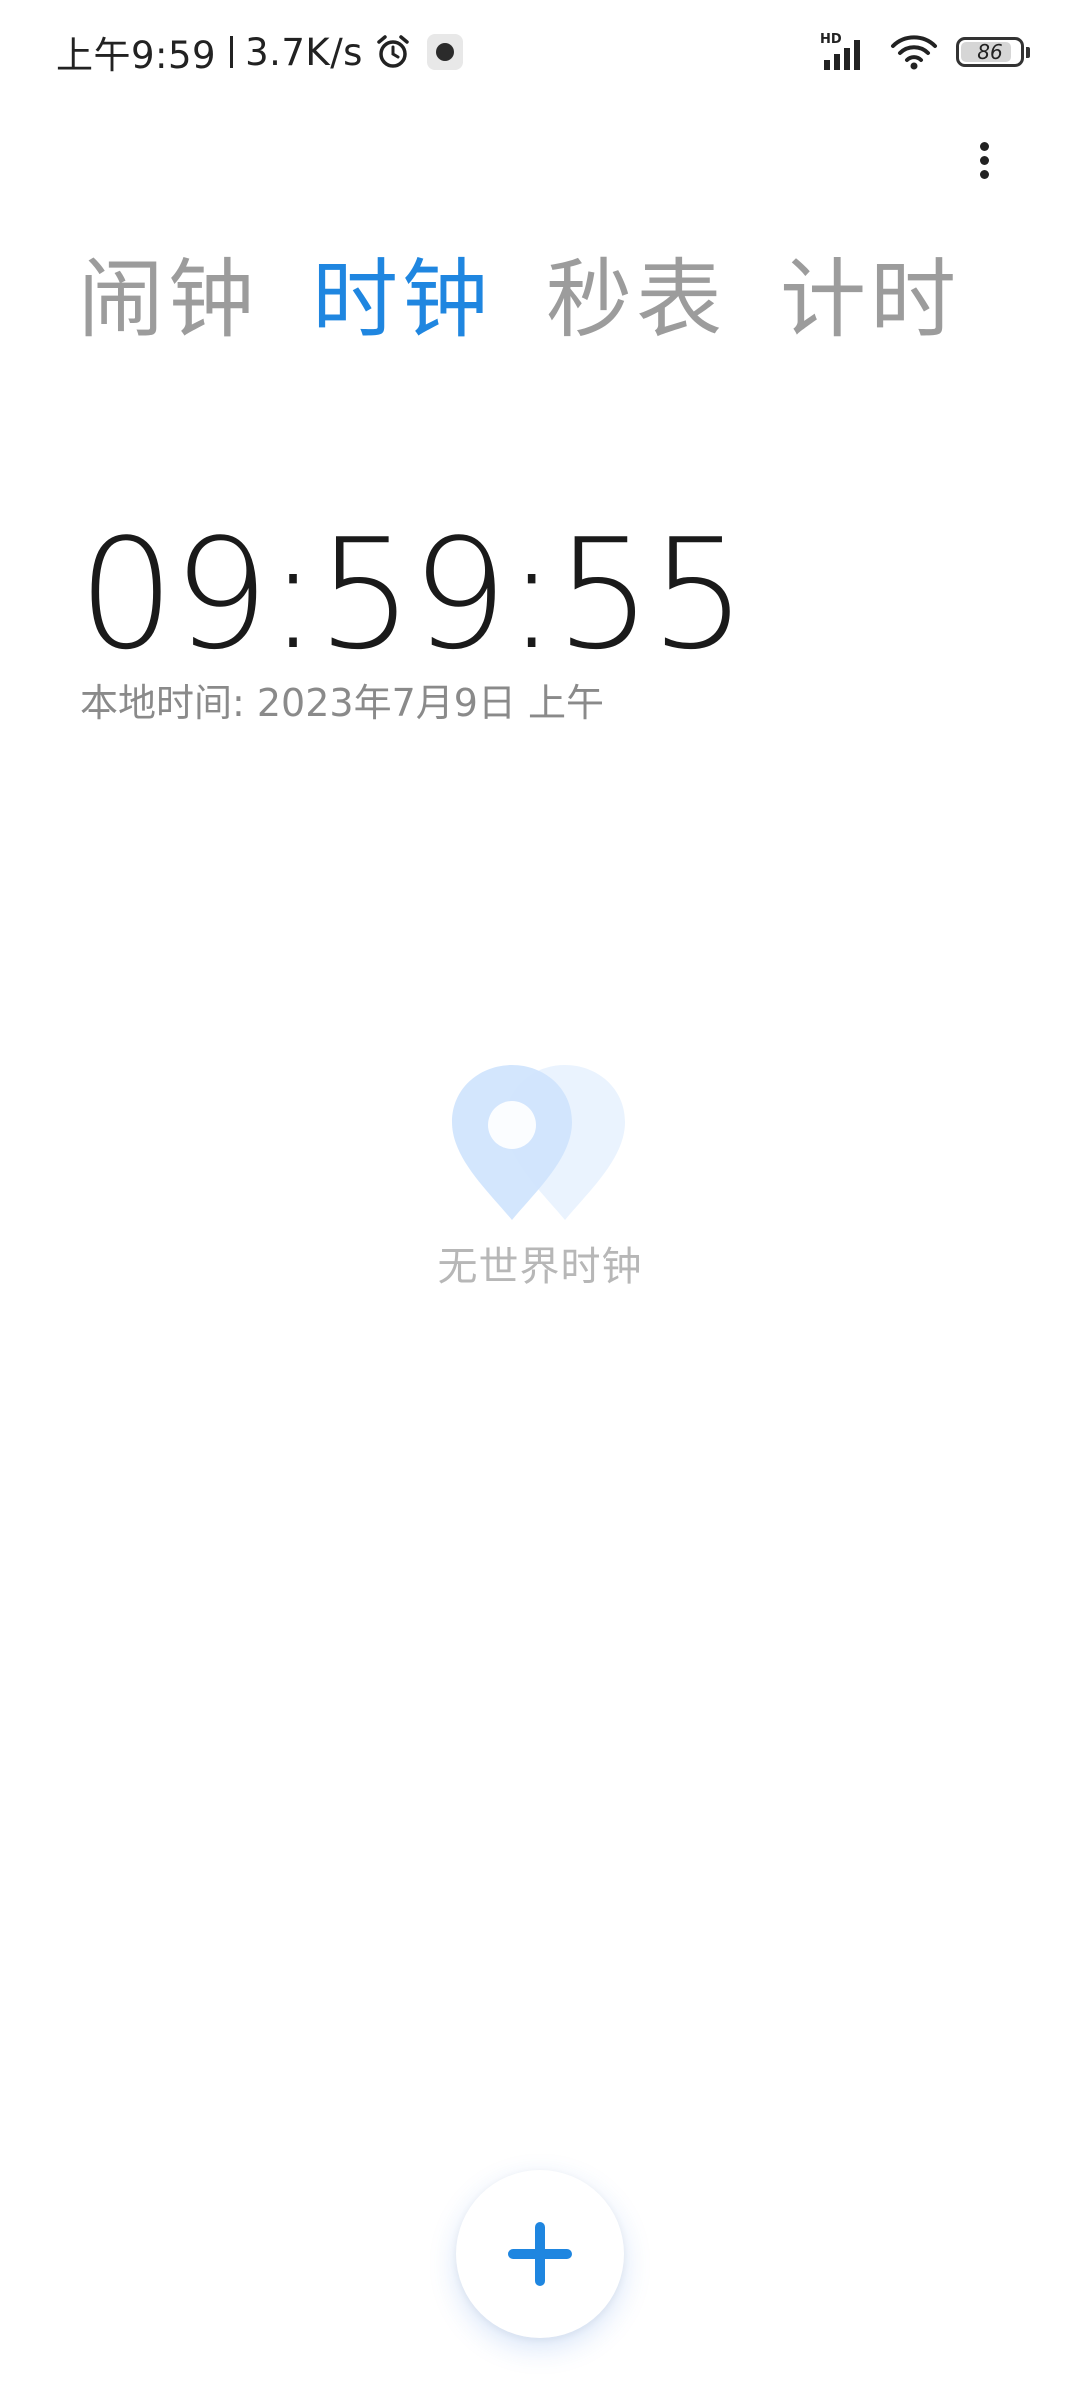  I want to click on tab-alarm: 闹钟, so click(168, 300).